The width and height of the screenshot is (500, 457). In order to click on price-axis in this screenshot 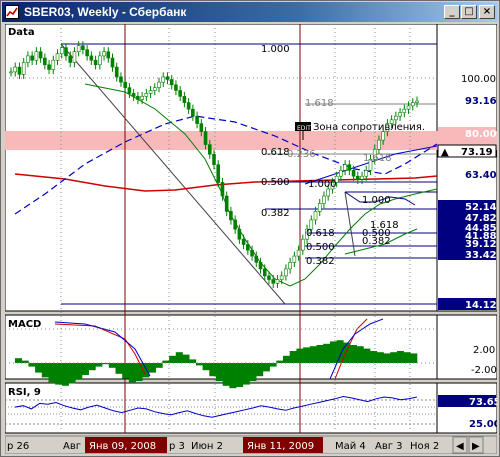, I will do `click(466, 168)`.